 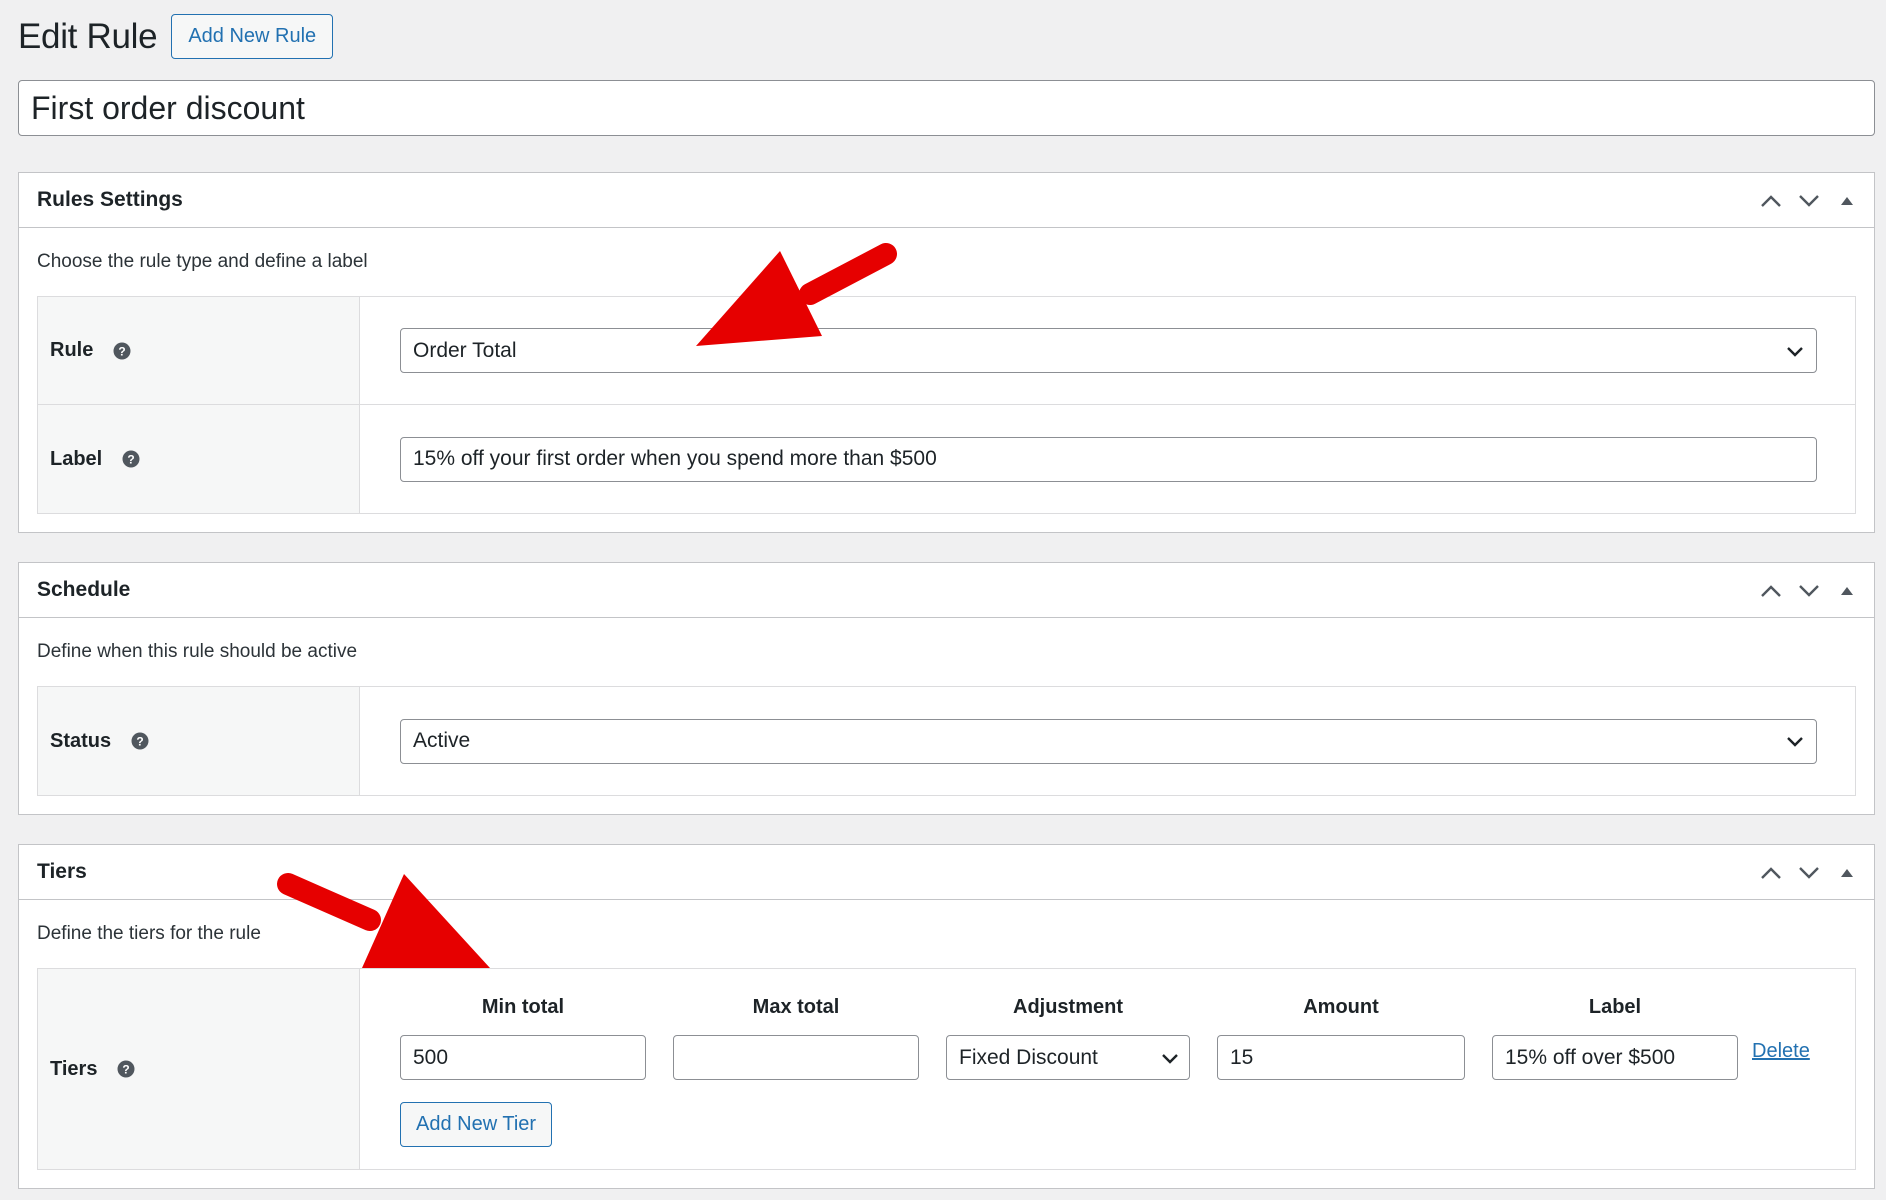 What do you see at coordinates (946, 872) in the screenshot?
I see `tiers-header: Tiers` at bounding box center [946, 872].